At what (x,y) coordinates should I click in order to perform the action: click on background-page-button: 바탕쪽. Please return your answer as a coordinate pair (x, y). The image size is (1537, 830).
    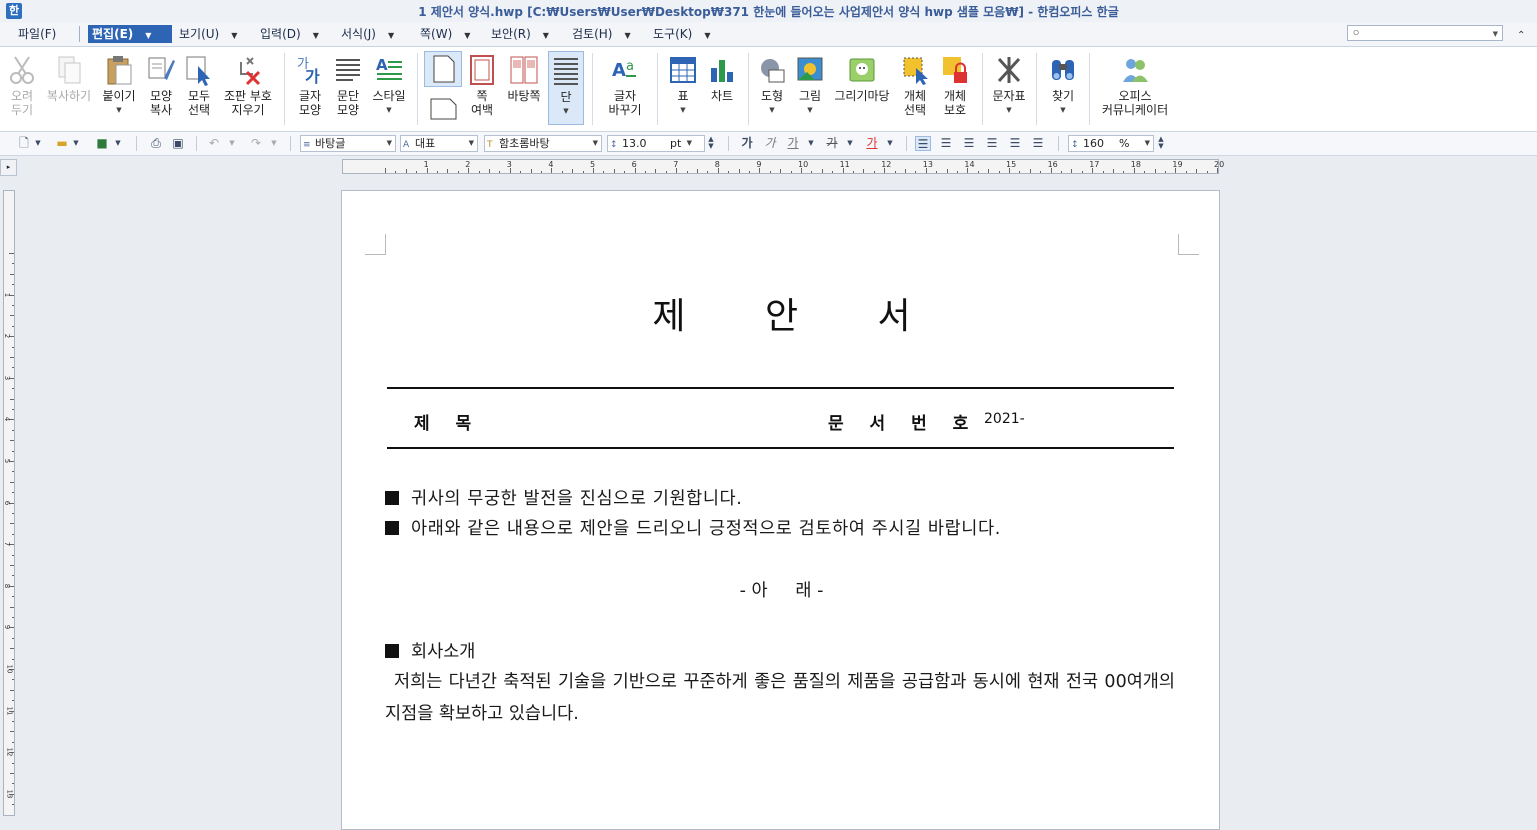
    Looking at the image, I should click on (524, 88).